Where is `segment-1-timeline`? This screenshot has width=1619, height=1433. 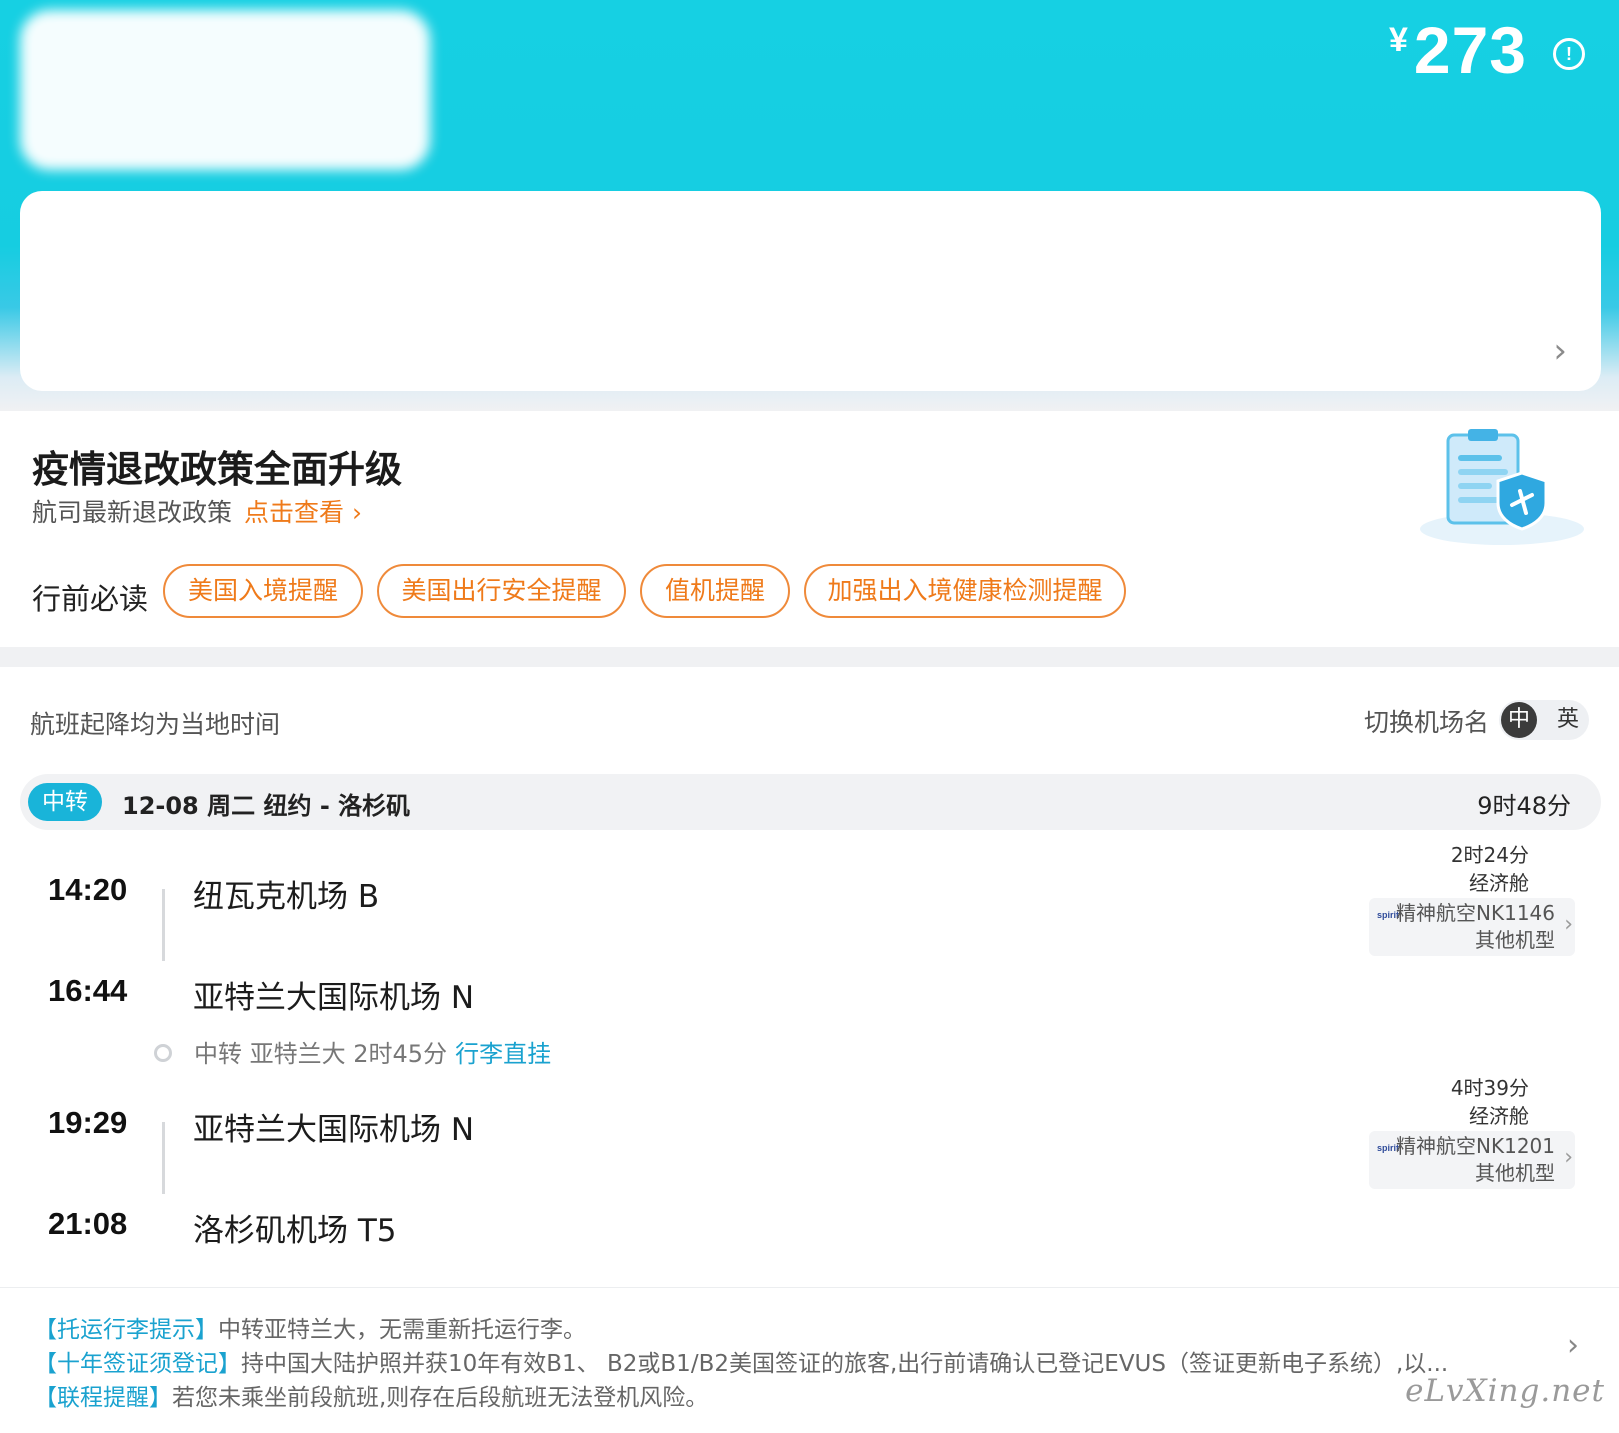 segment-1-timeline is located at coordinates (163, 925).